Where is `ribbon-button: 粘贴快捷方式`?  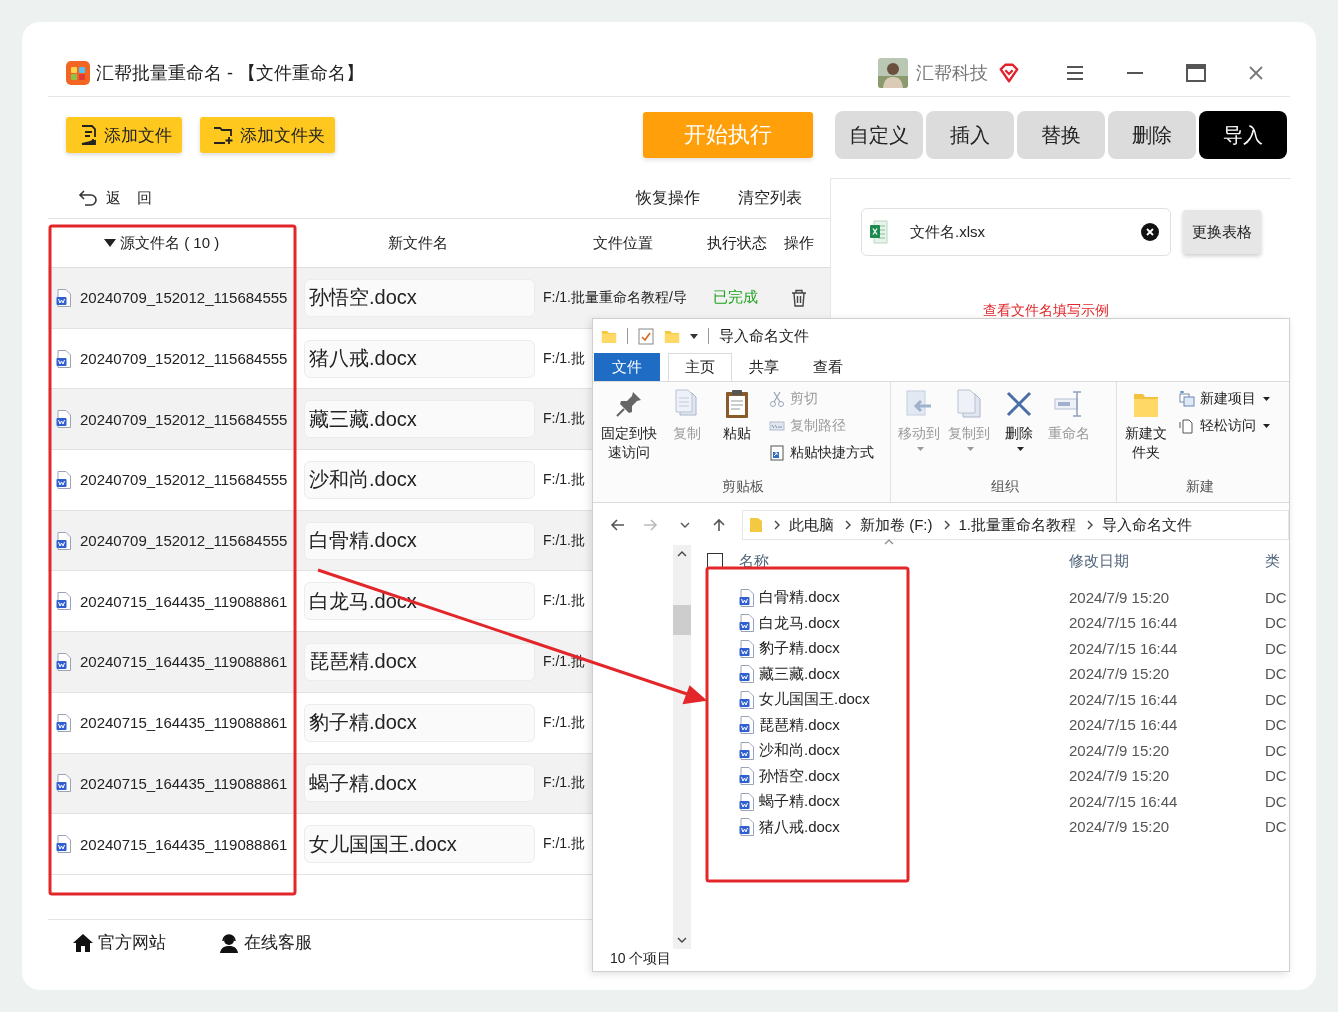 ribbon-button: 粘贴快捷方式 is located at coordinates (821, 452).